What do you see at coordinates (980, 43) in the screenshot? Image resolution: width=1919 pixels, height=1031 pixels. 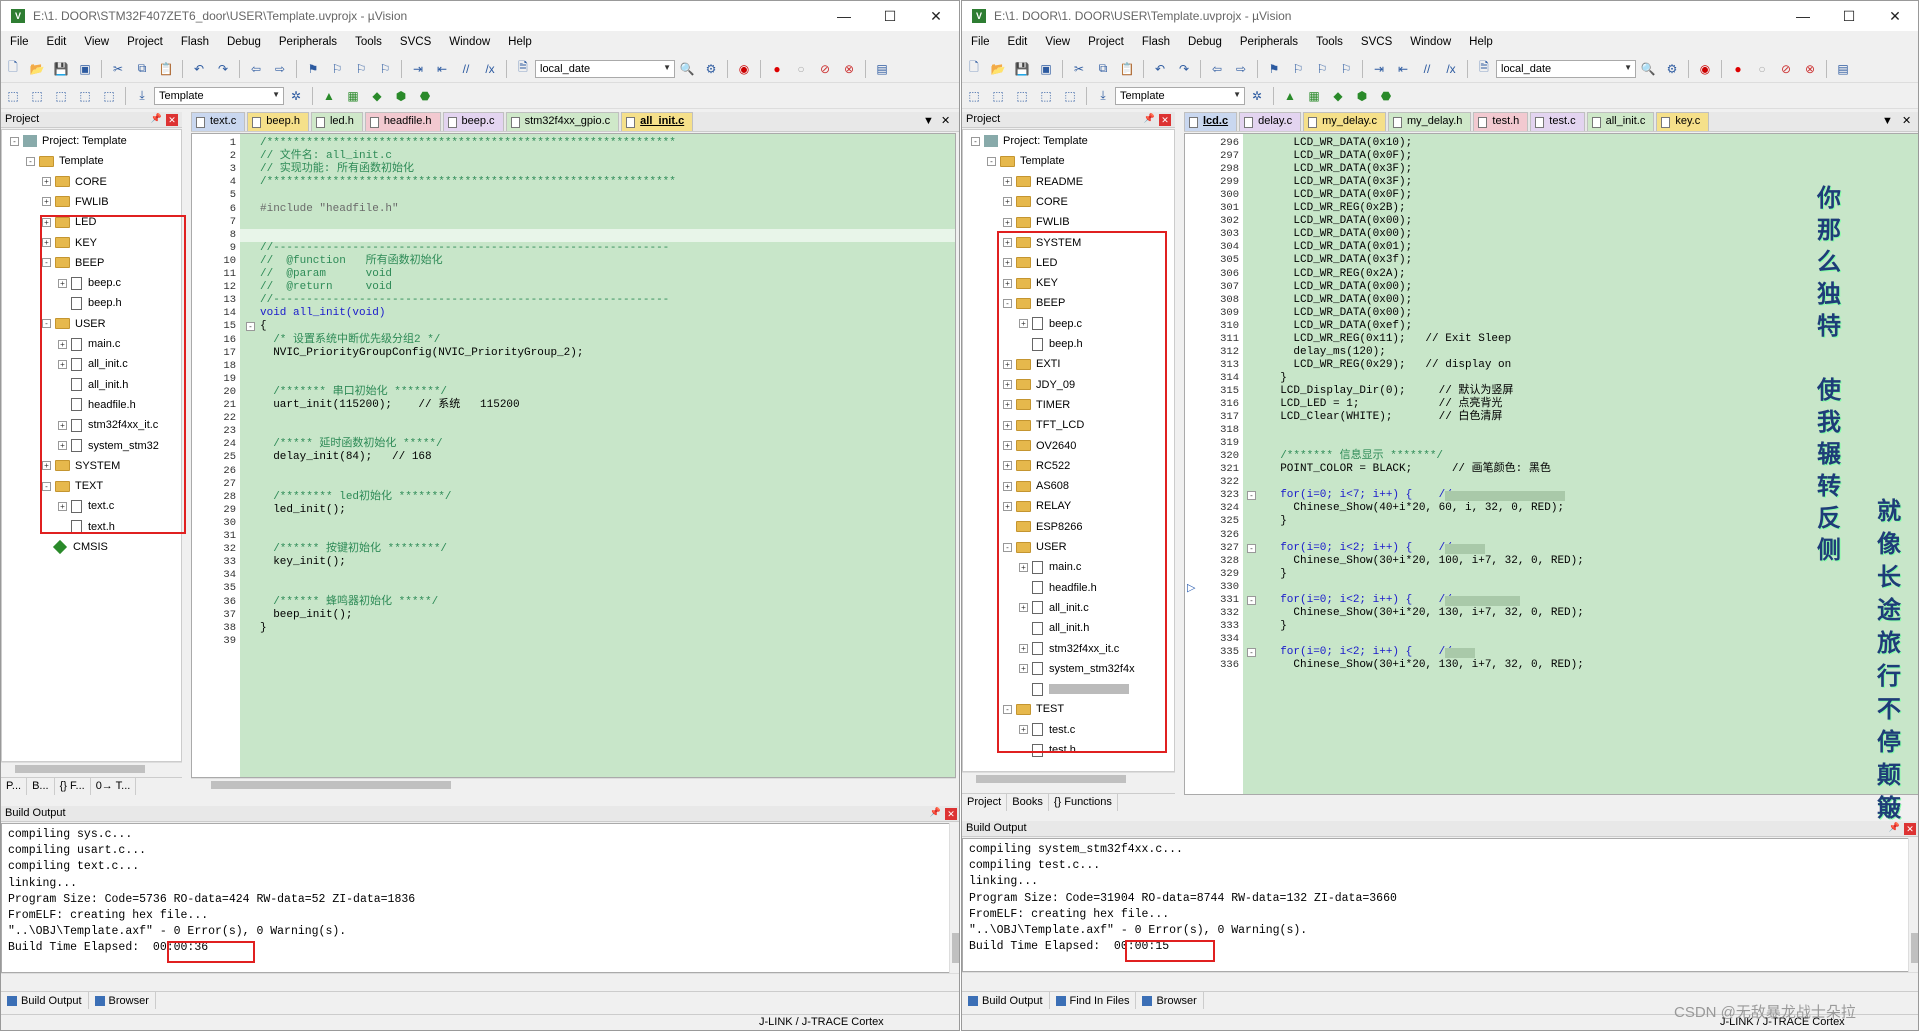 I see `menu-item-file: File` at bounding box center [980, 43].